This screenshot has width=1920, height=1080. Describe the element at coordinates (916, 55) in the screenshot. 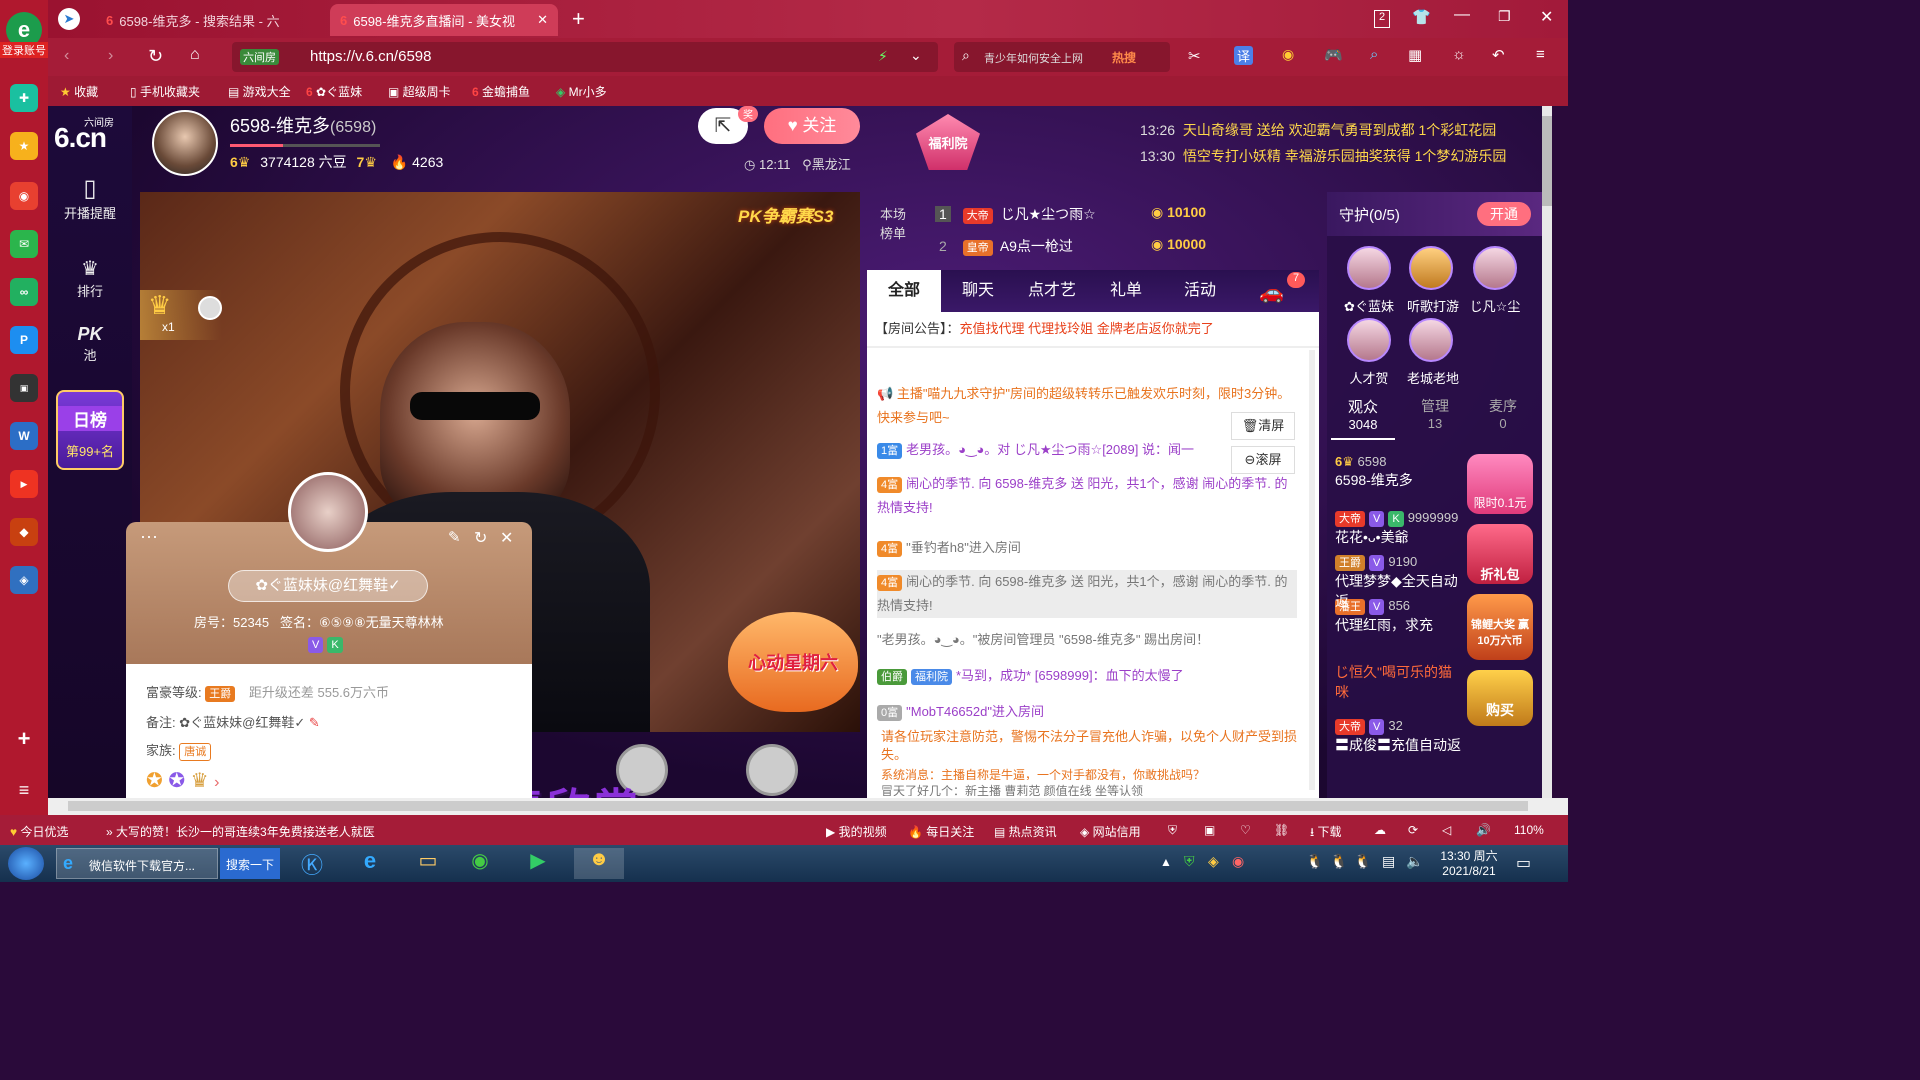

I see `dropdown-icon: ⌄` at that location.